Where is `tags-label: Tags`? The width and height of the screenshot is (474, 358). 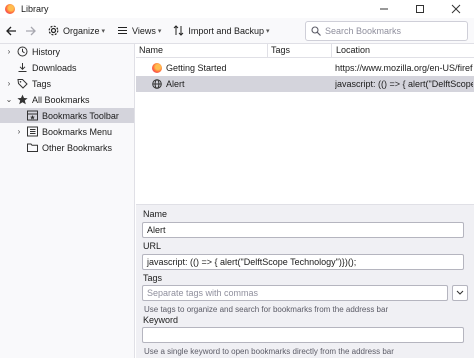
tags-label: Tags is located at coordinates (153, 278).